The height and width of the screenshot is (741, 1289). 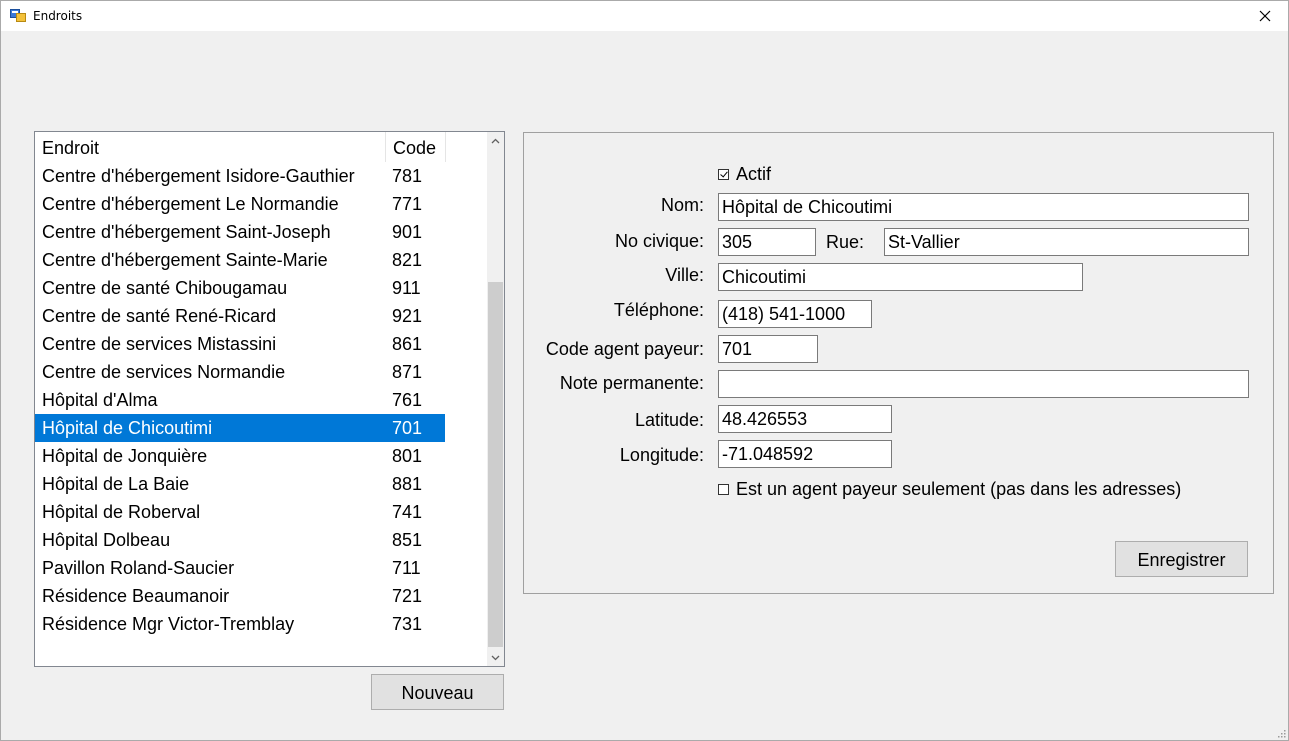 I want to click on list-item: Hôpital d'Alma 761, so click(x=240, y=400).